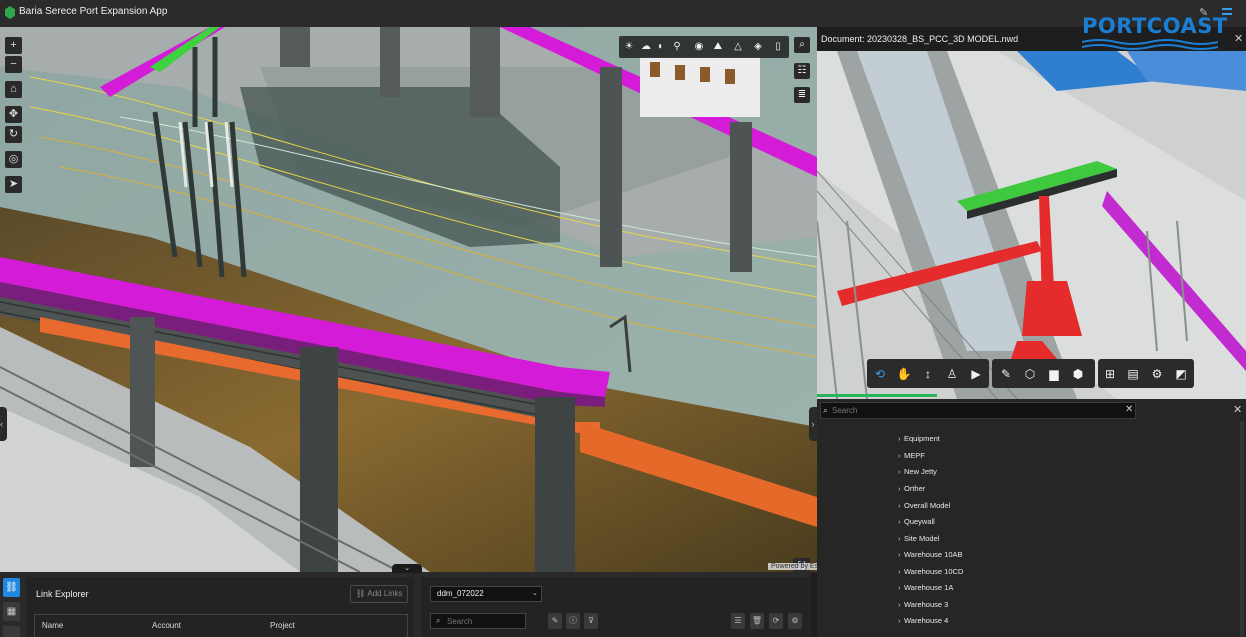 The width and height of the screenshot is (1246, 637). Describe the element at coordinates (699, 47) in the screenshot. I see `basemap-icon: ◉` at that location.